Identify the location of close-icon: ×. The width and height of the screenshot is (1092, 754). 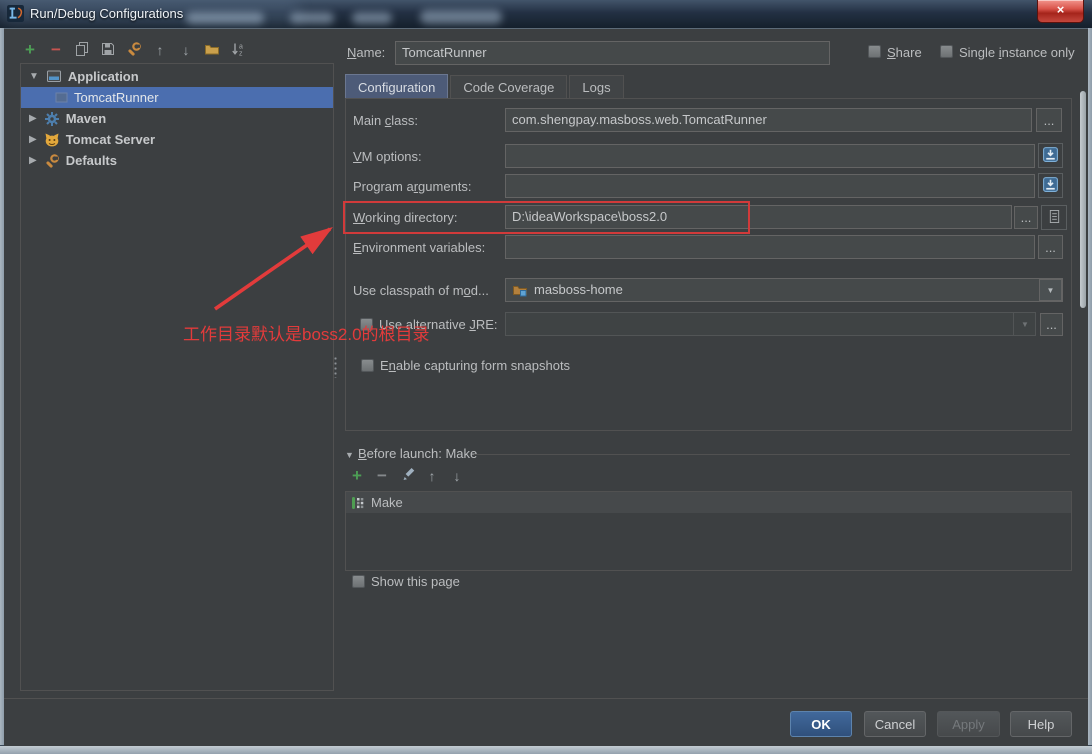
(1060, 9).